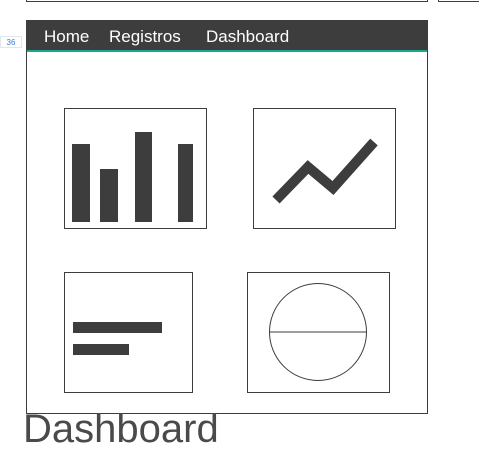  I want to click on line-number-marker: 36, so click(11, 42).